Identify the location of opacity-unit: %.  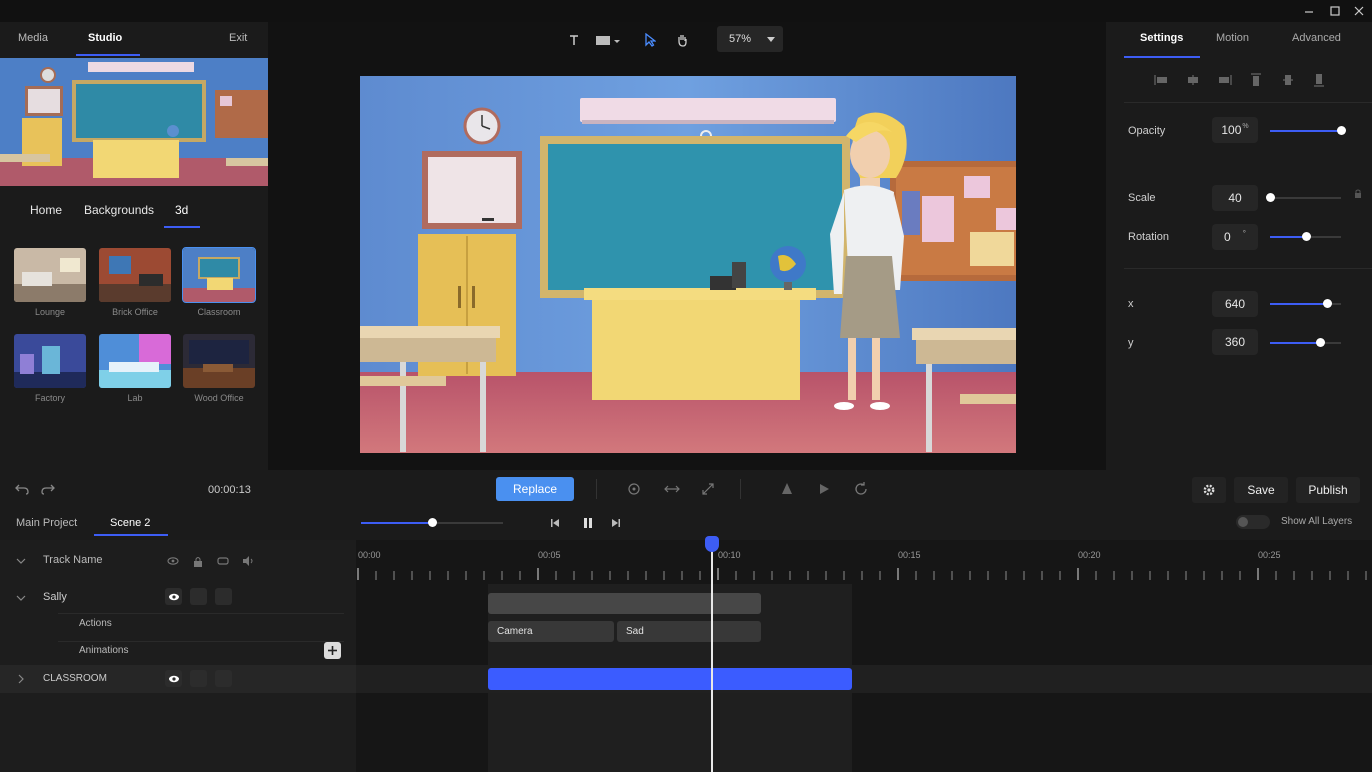
(1245, 126).